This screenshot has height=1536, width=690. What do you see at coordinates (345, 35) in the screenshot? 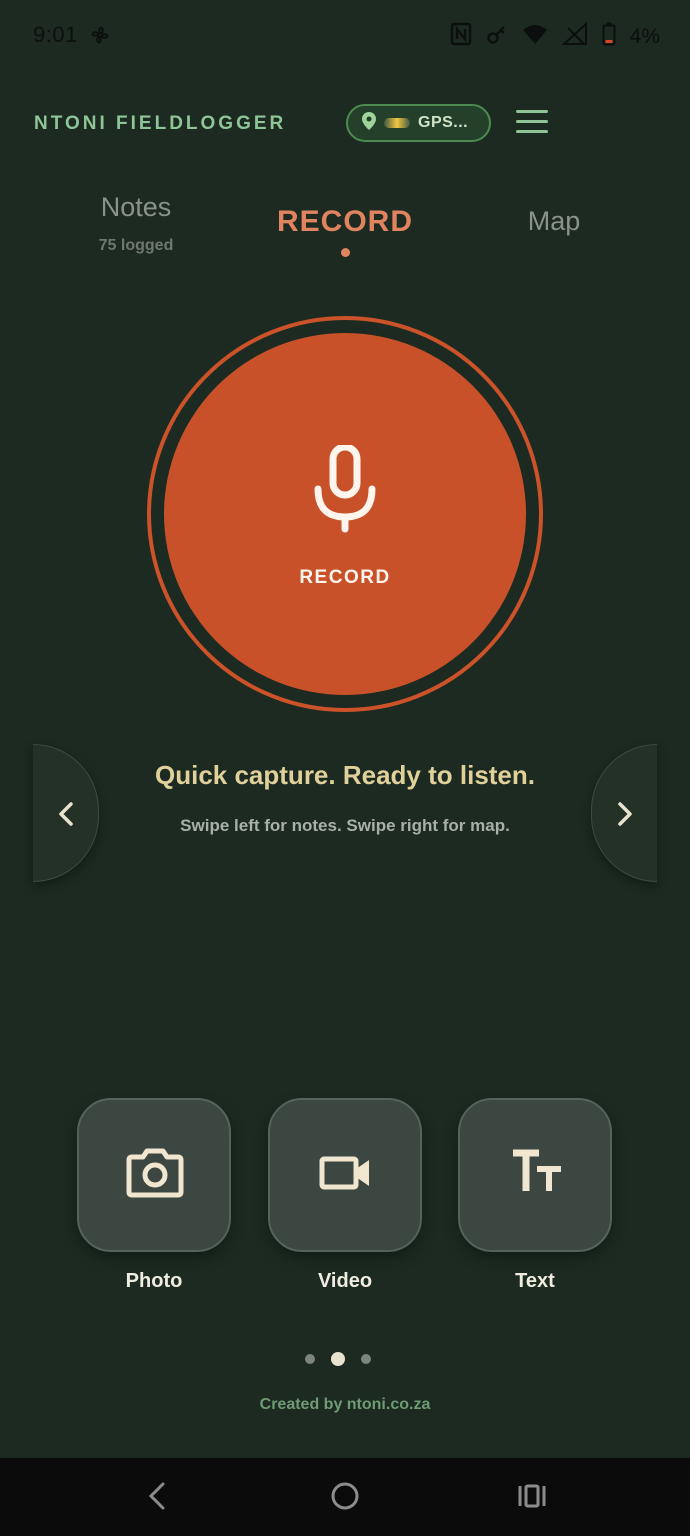
I see `status-bar: 9:01 4%` at bounding box center [345, 35].